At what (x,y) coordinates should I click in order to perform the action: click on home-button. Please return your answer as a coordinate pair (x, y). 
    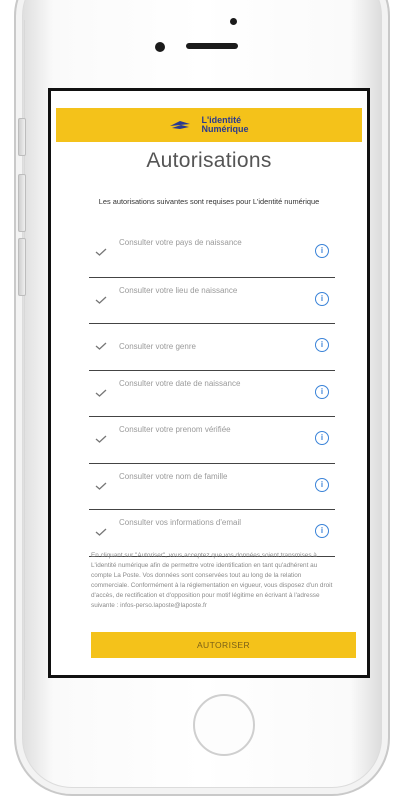
    Looking at the image, I should click on (224, 725).